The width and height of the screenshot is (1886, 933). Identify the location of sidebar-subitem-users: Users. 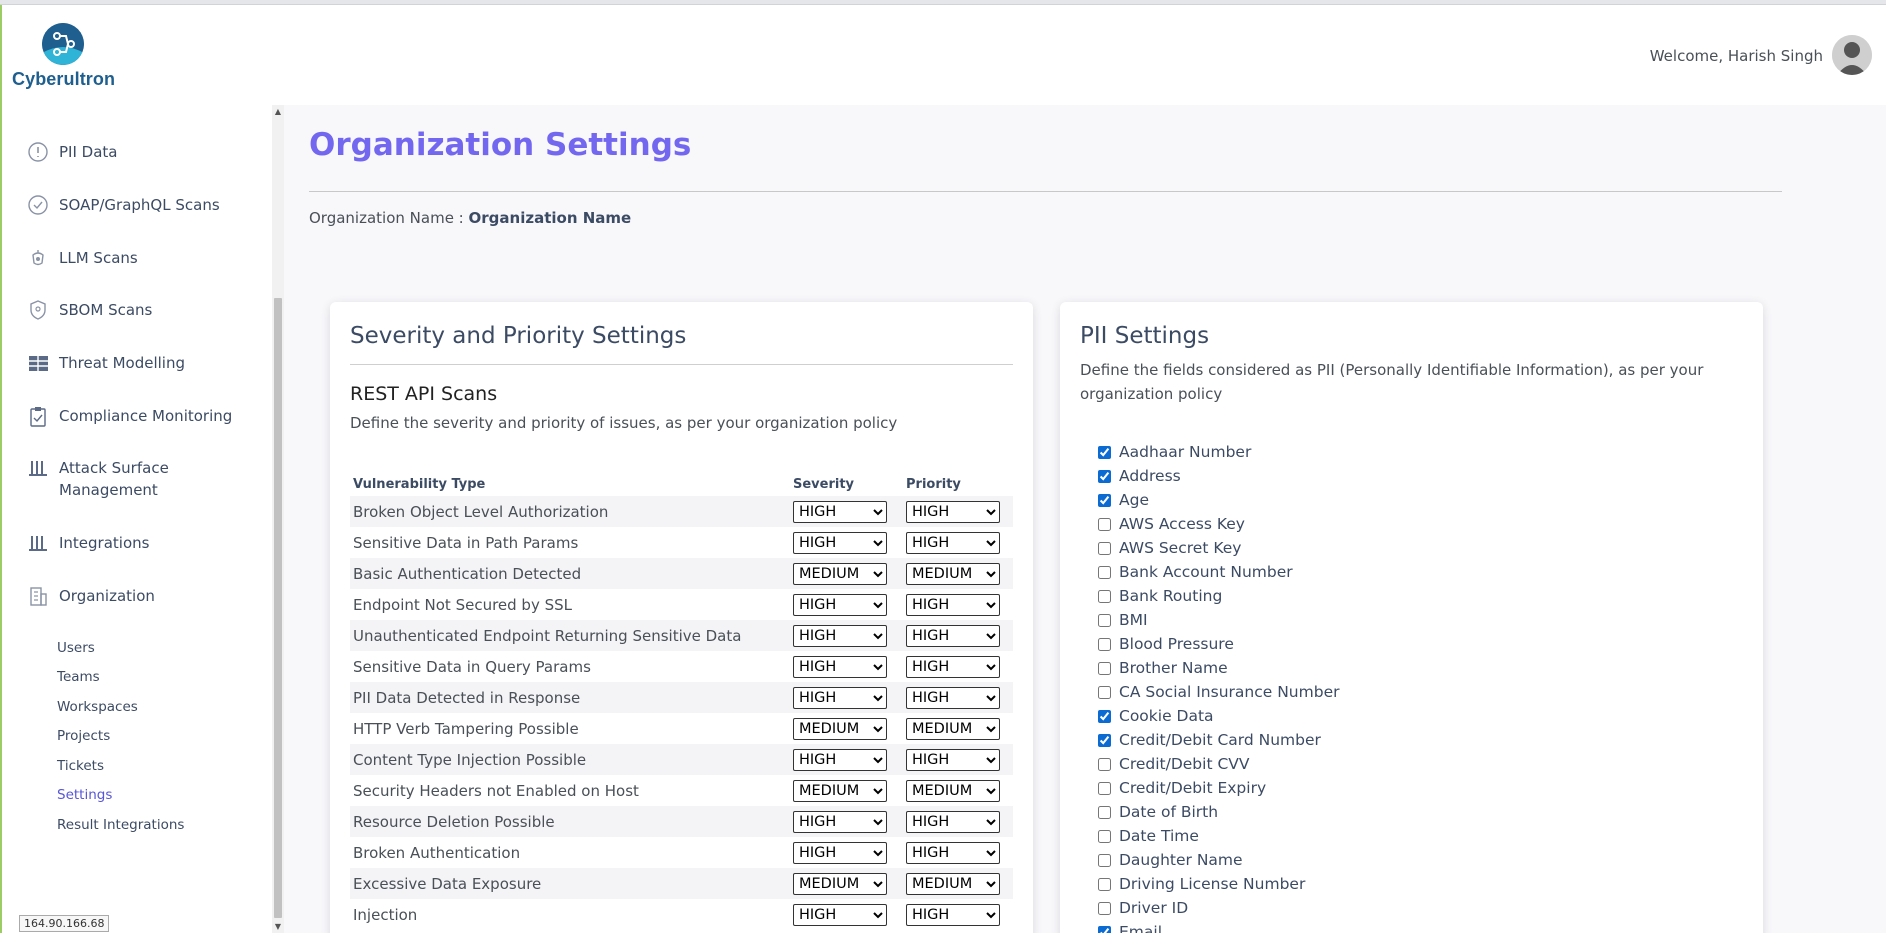
(76, 648).